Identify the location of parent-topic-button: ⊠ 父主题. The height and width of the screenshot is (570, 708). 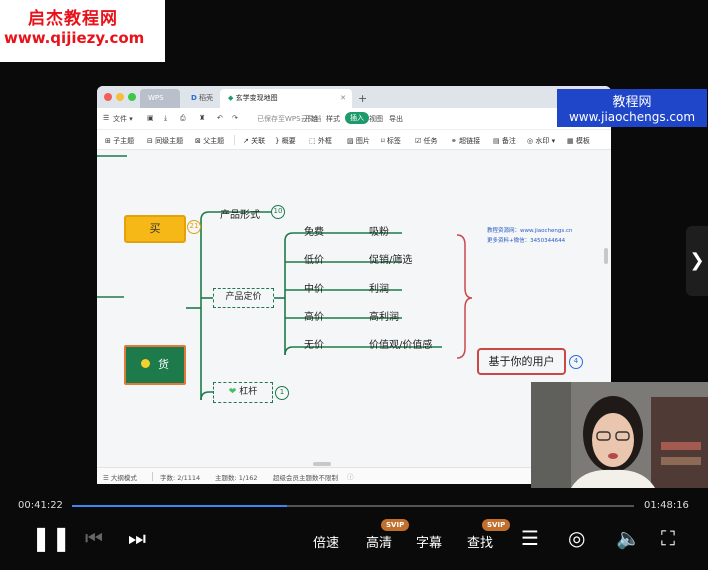
(209, 141).